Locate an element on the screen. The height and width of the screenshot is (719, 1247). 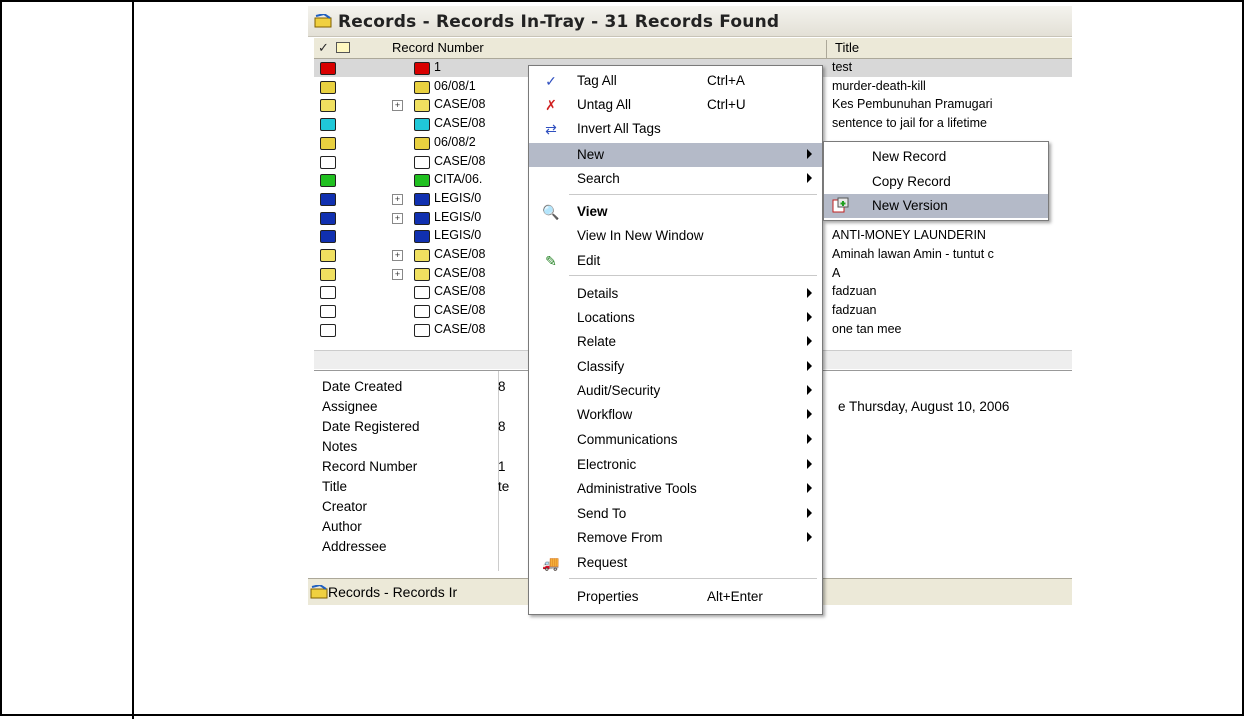
record-number: 06/08/1 is located at coordinates (455, 85).